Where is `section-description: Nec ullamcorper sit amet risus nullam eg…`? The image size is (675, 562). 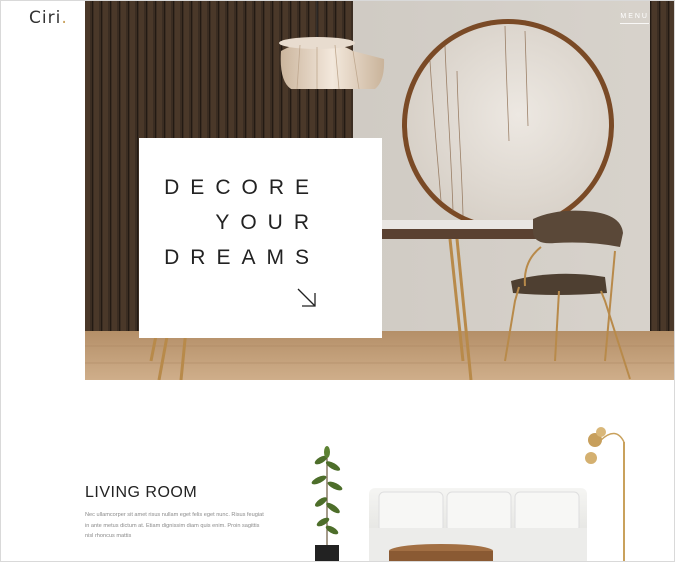
section-description: Nec ullamcorper sit amet risus nullam eg… is located at coordinates (174, 525).